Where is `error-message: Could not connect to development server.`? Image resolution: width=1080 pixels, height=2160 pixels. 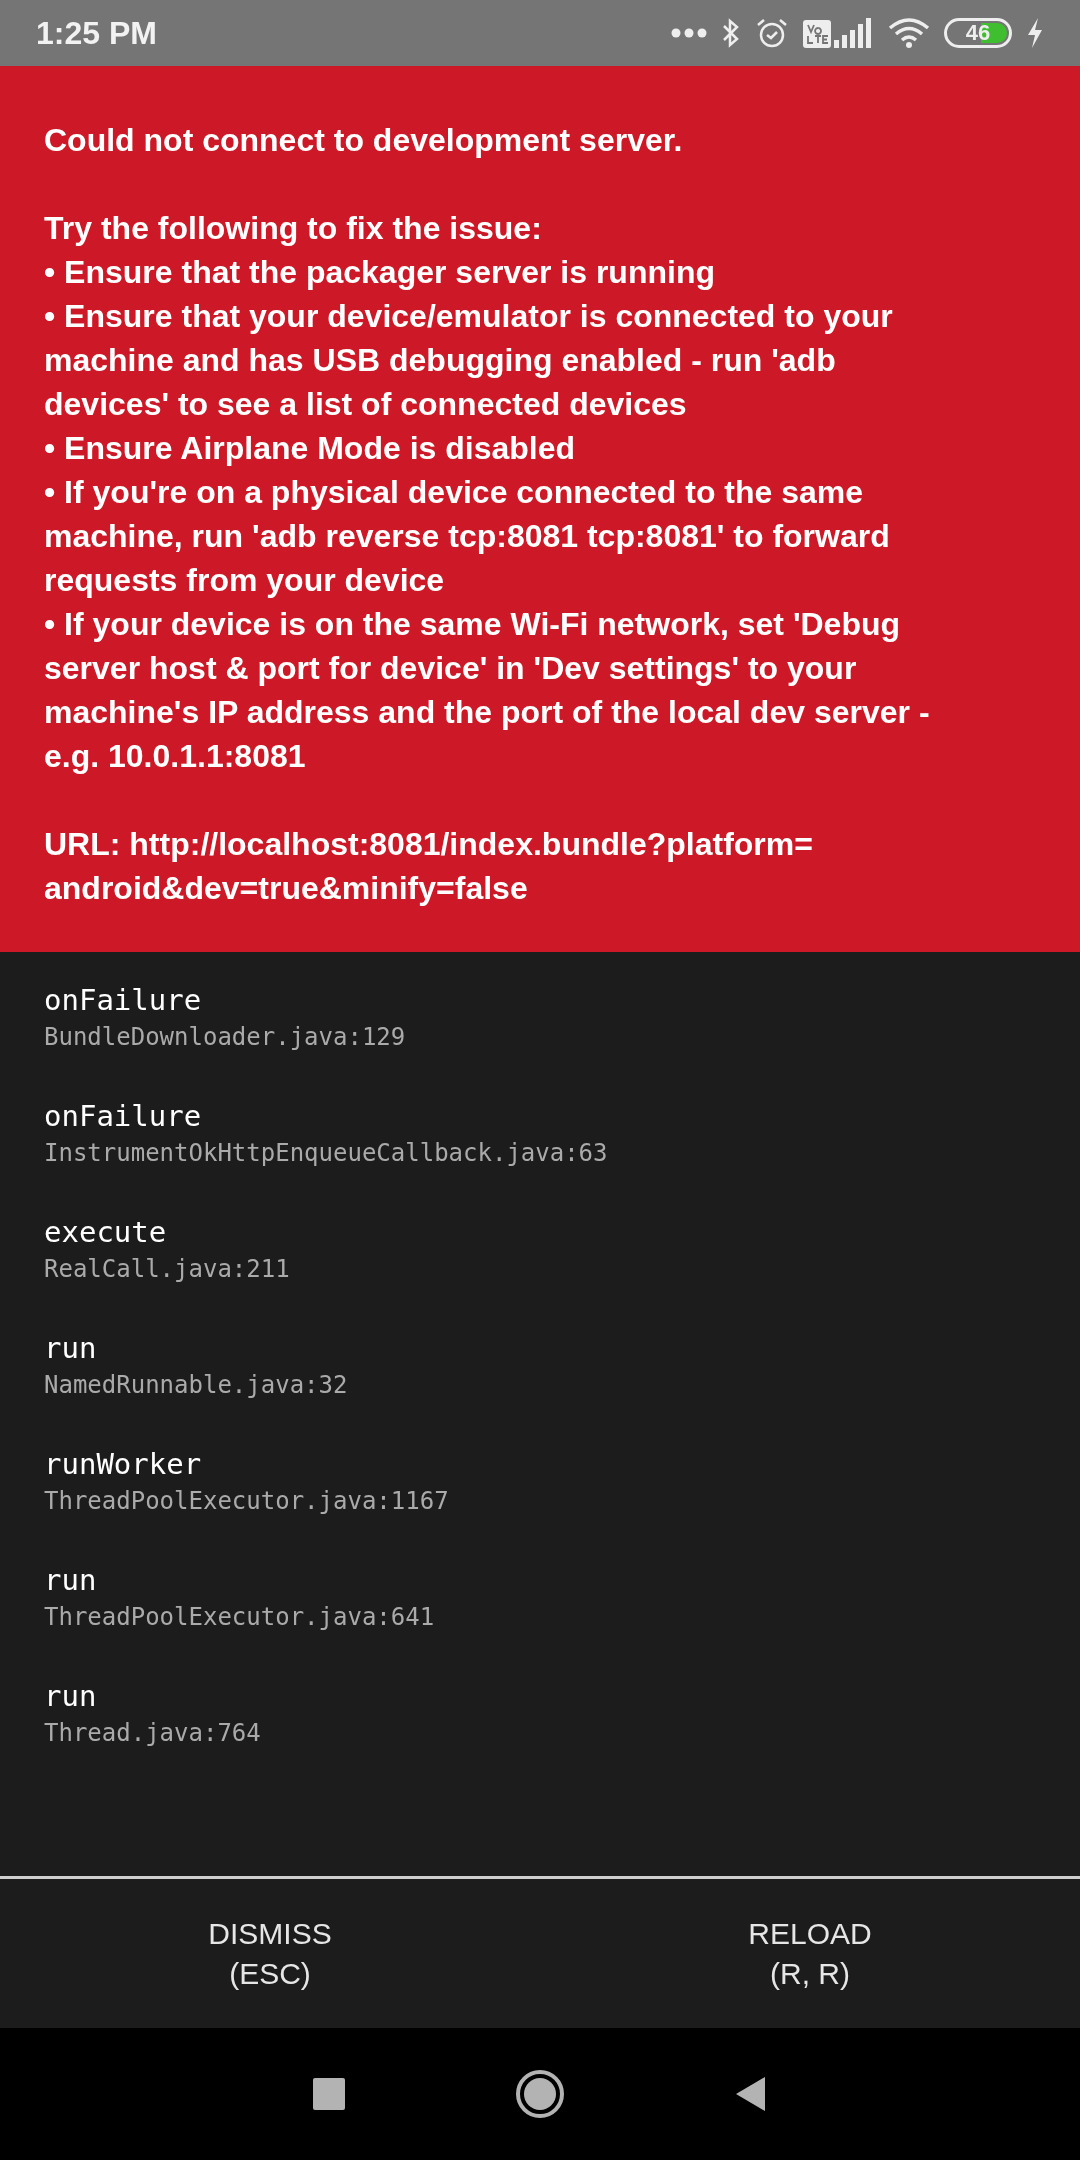 error-message: Could not connect to development server. is located at coordinates (364, 140).